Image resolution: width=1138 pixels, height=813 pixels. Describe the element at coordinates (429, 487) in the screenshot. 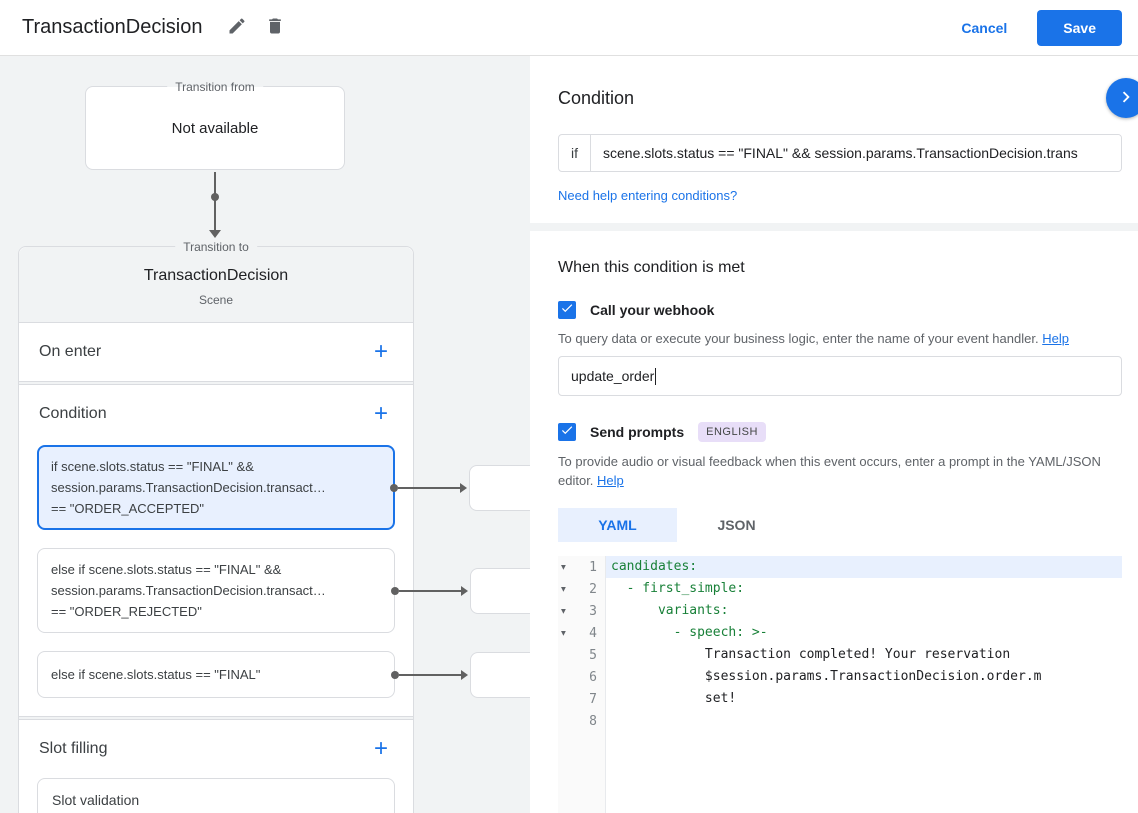

I see `connector-line` at that location.